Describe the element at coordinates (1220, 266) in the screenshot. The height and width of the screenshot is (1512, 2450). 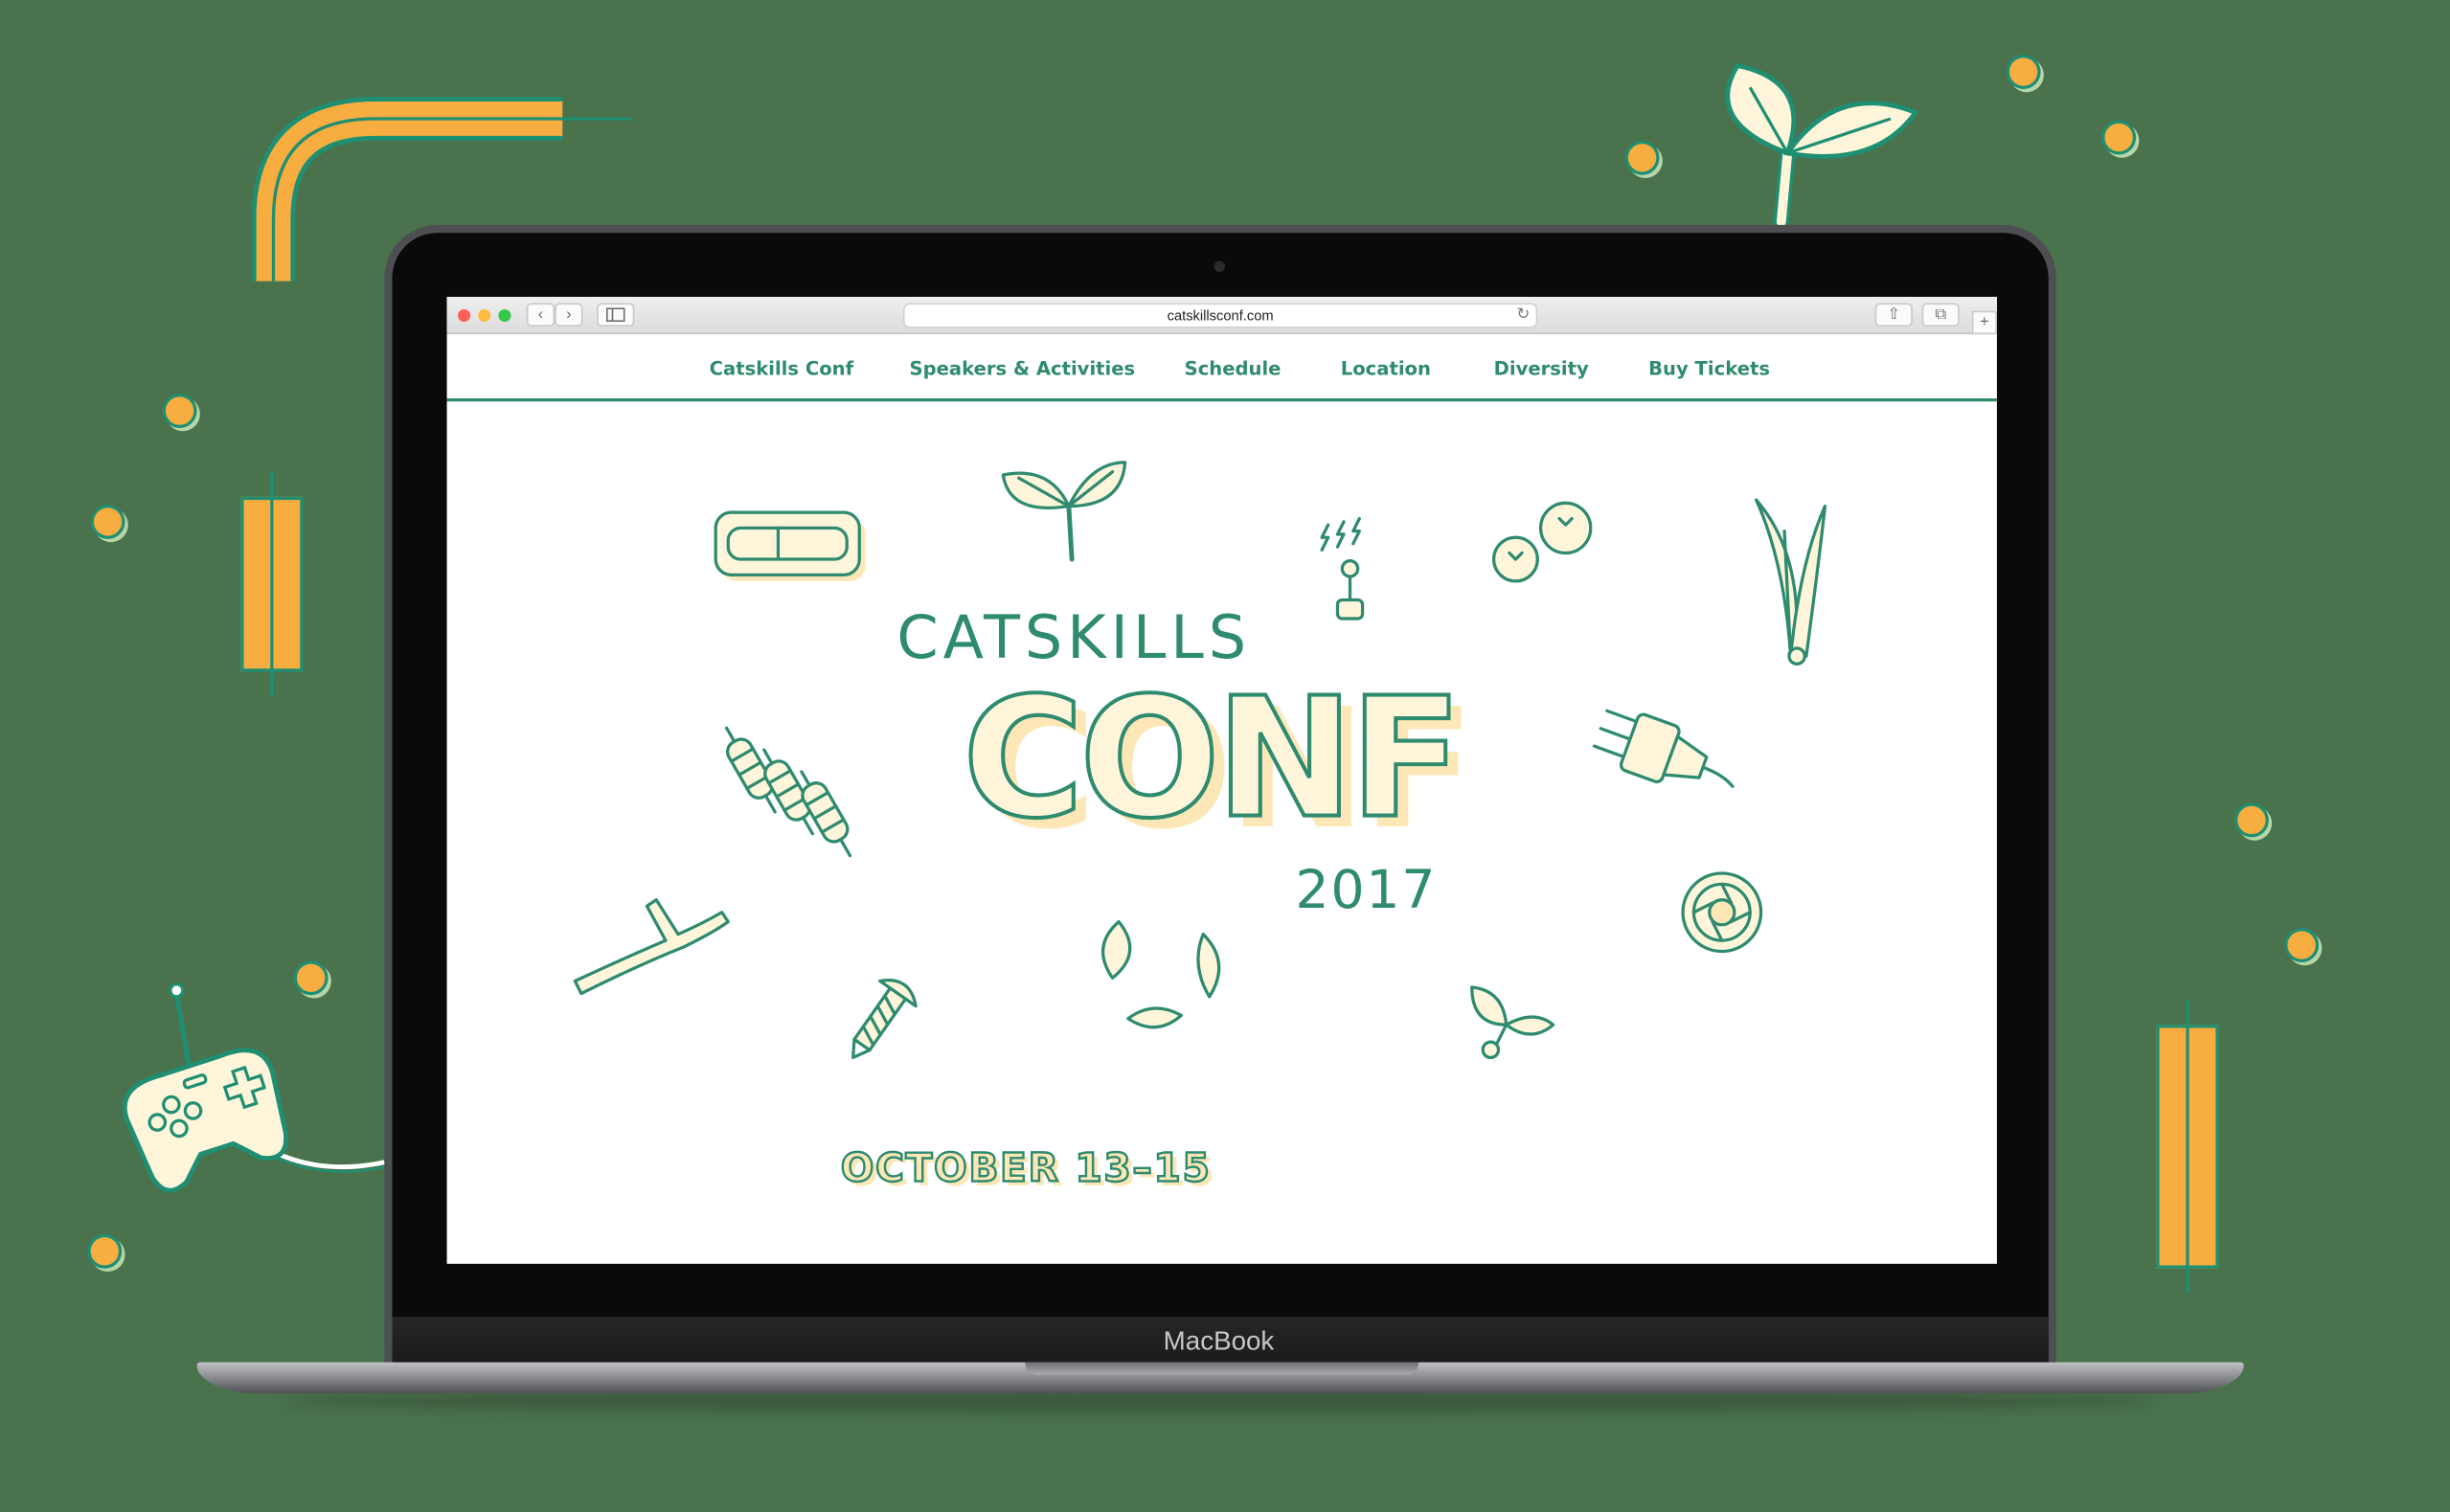
I see `webcam` at that location.